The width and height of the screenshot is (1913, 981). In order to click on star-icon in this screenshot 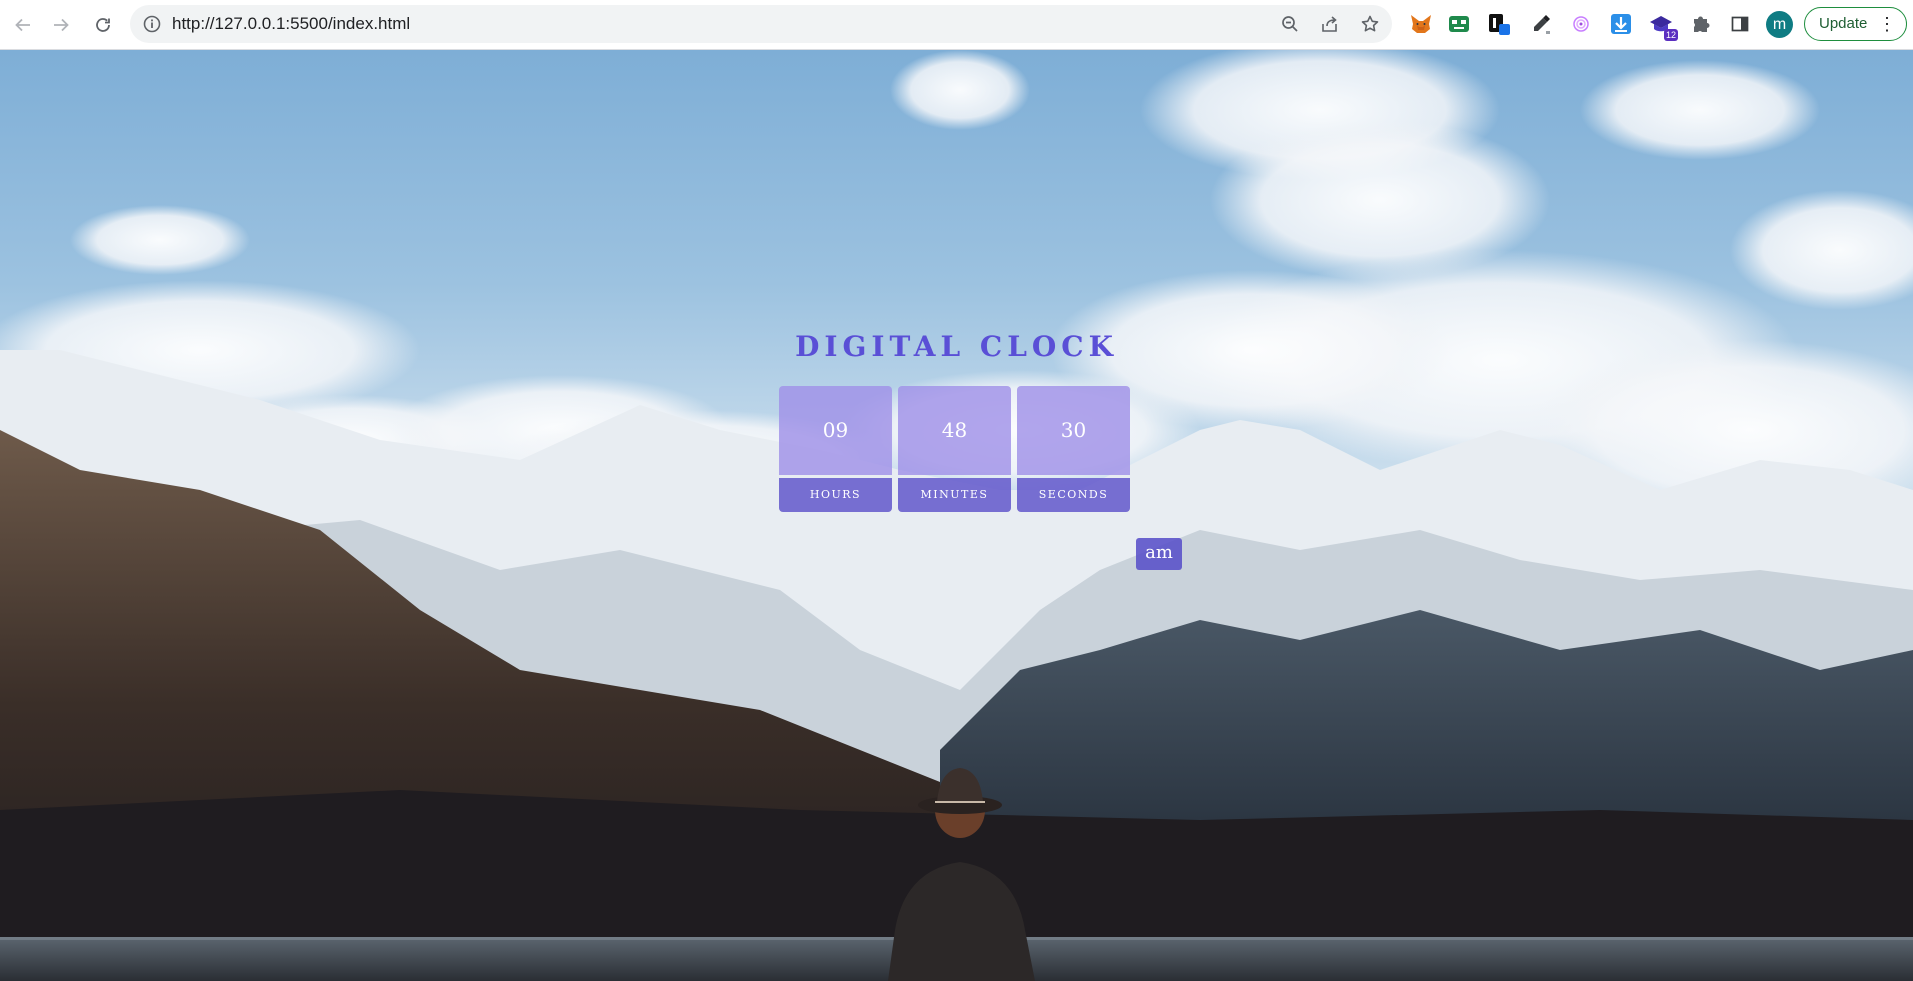, I will do `click(1370, 24)`.